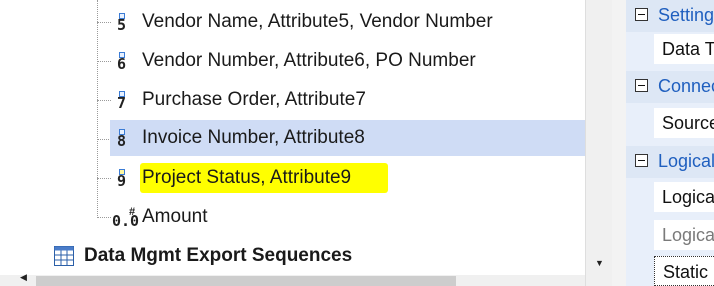 The image size is (714, 286). What do you see at coordinates (246, 281) in the screenshot?
I see `horizontal-scroll-thumb` at bounding box center [246, 281].